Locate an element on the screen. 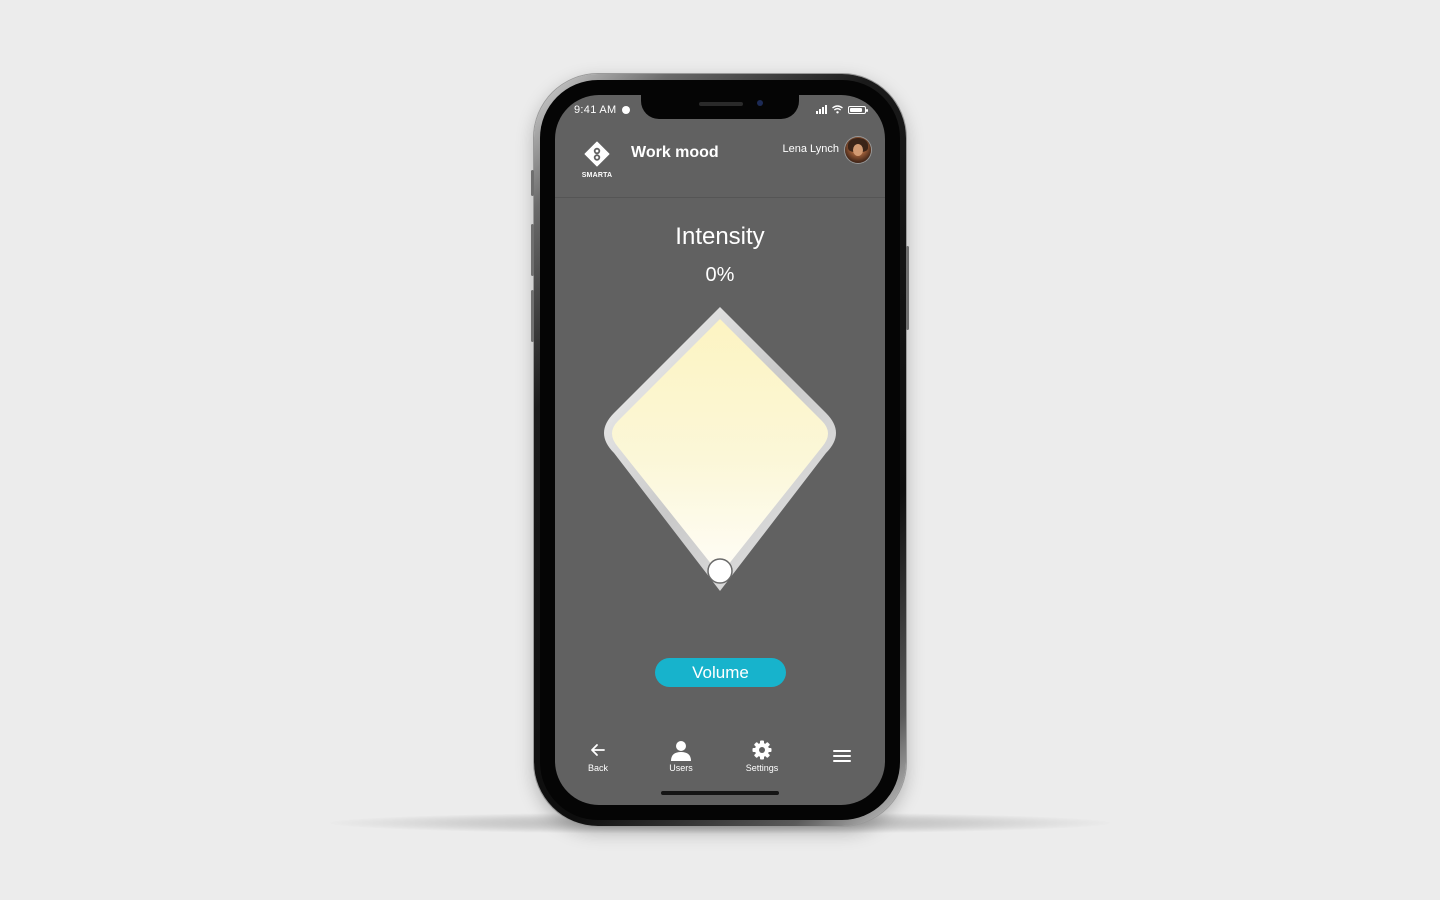 The image size is (1440, 900). dial-handle is located at coordinates (720, 571).